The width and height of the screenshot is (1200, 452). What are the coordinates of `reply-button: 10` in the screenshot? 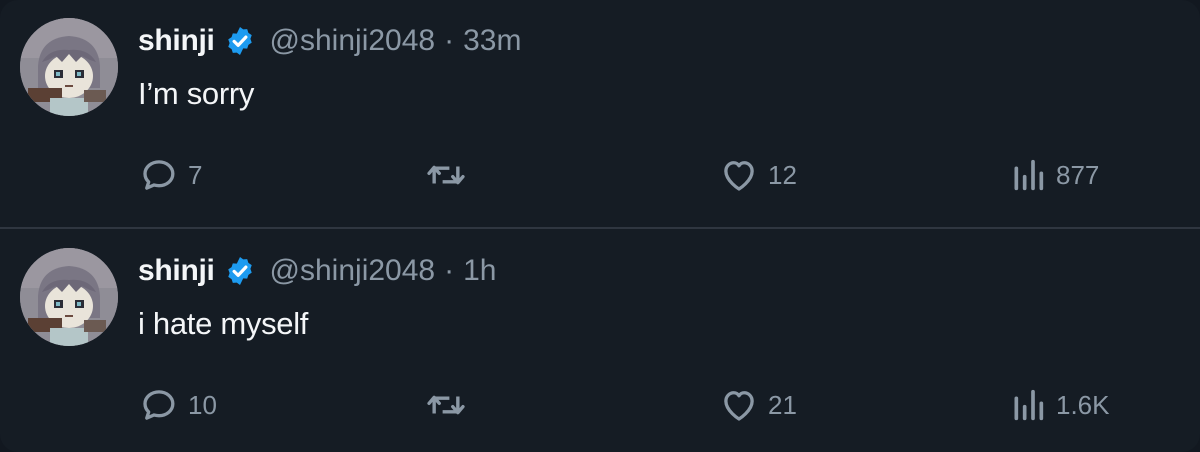 It's located at (177, 405).